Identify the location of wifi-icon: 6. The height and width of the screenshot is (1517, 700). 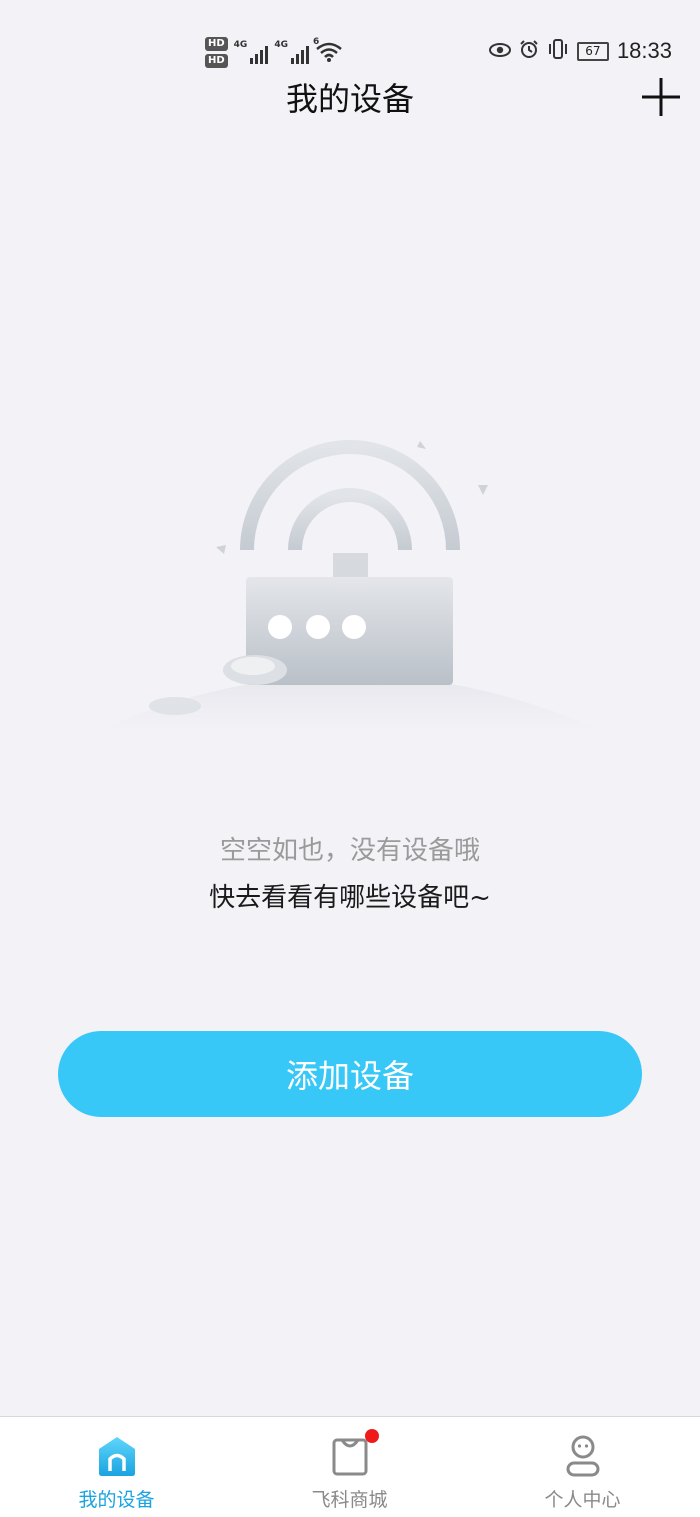
(328, 50).